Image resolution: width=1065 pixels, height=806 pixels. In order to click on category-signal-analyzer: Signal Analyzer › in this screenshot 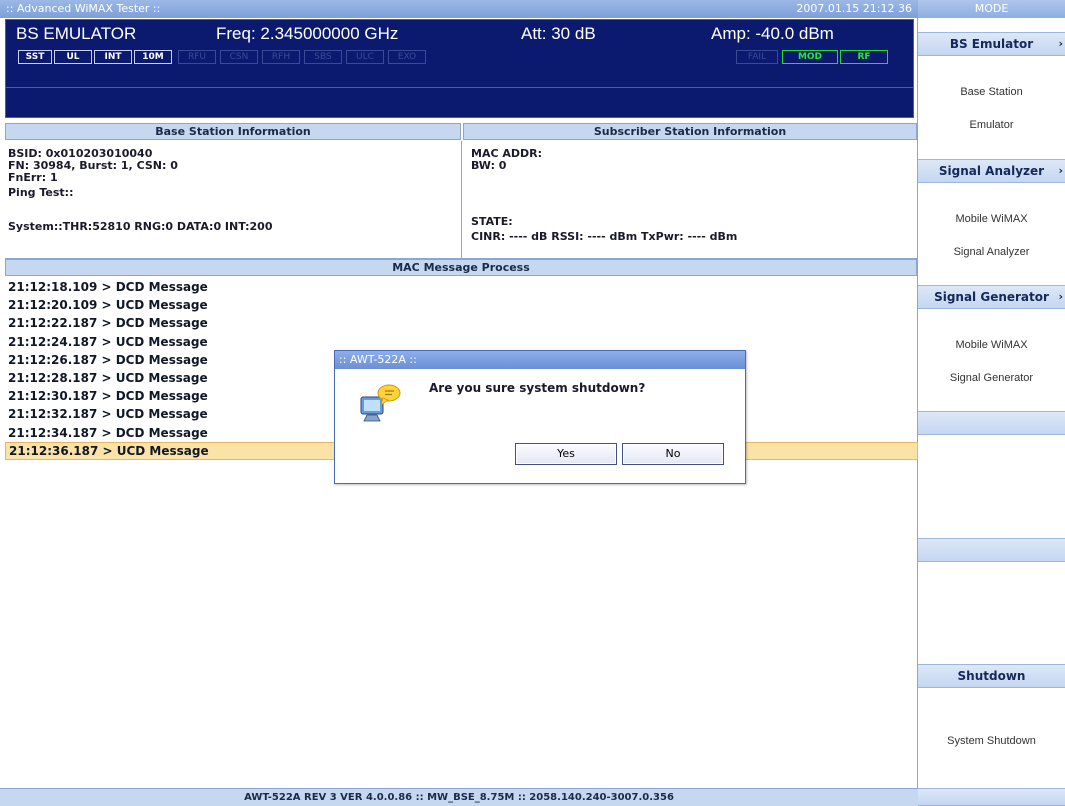, I will do `click(991, 171)`.